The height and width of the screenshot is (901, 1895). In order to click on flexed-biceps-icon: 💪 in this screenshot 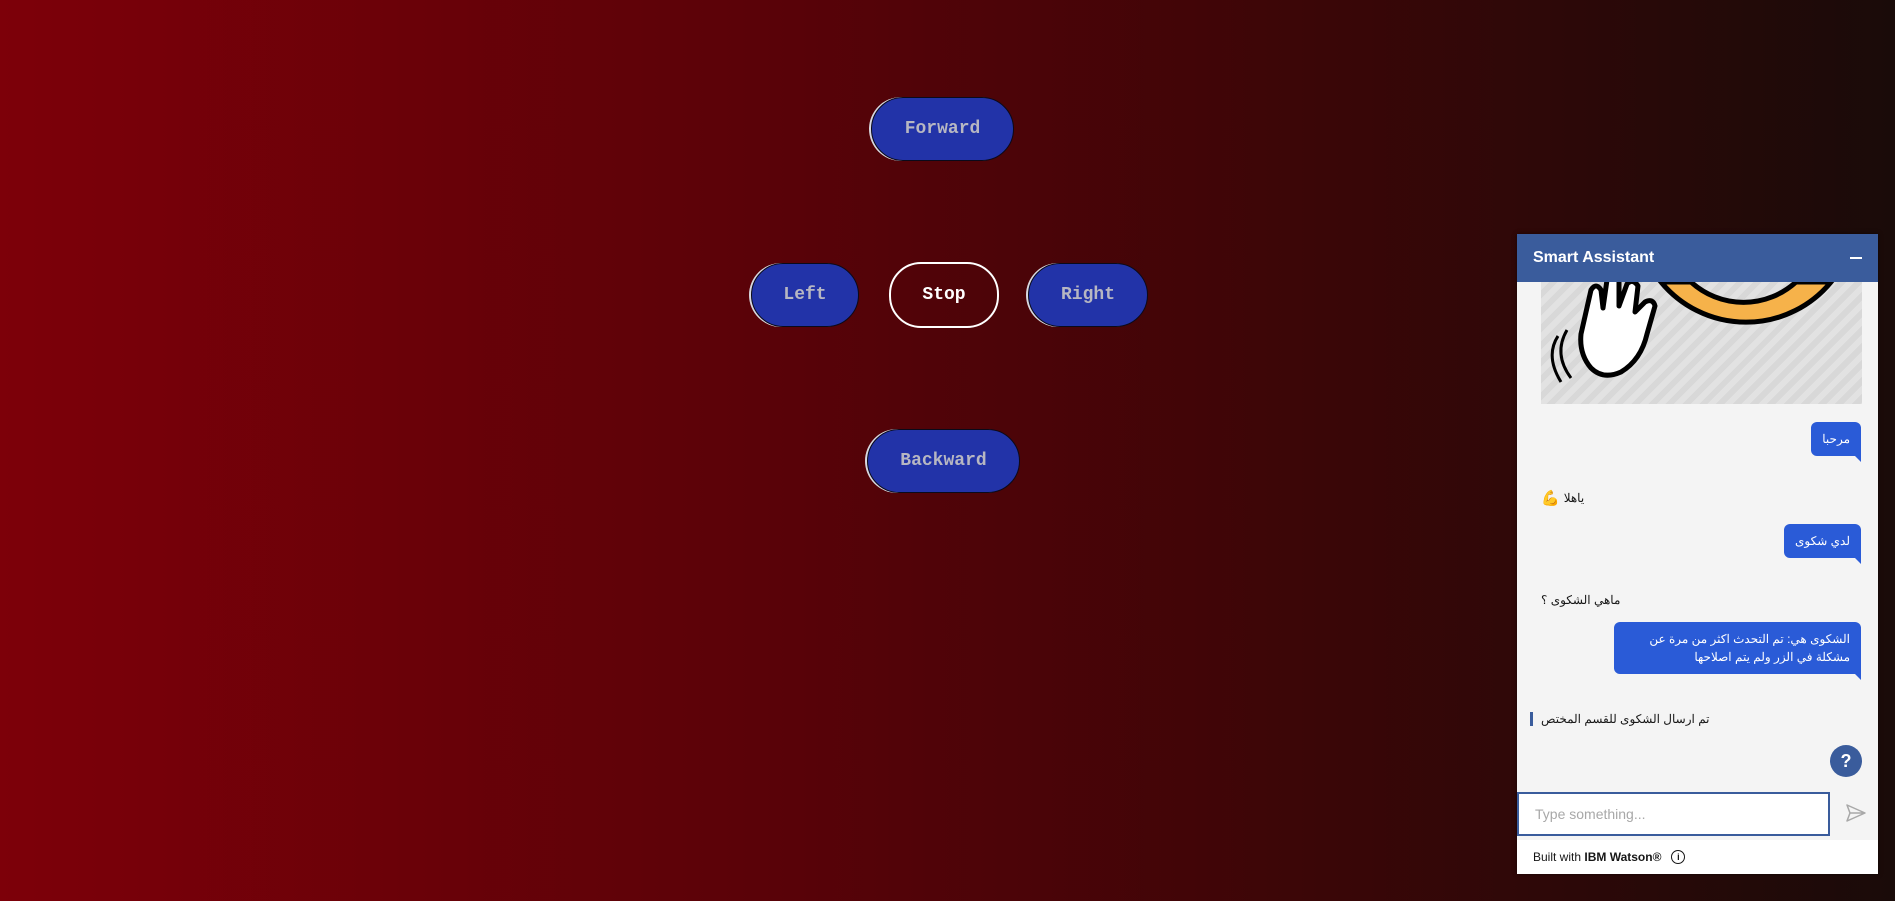, I will do `click(1550, 498)`.